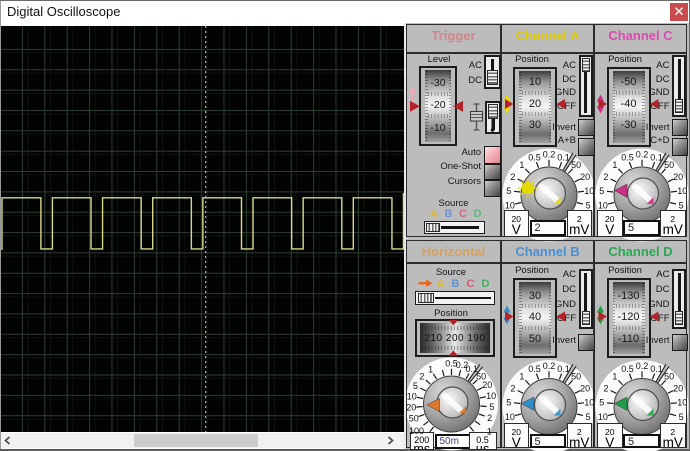 The width and height of the screenshot is (690, 451). Describe the element at coordinates (416, 431) in the screenshot. I see `svg-text: 100` at that location.